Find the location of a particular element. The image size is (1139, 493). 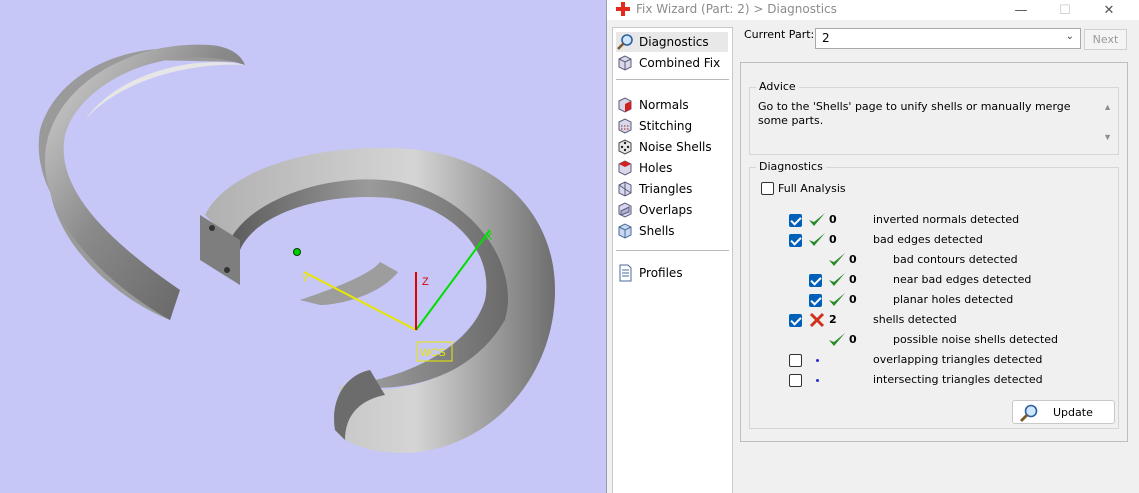

nav-item-normals: Normals is located at coordinates (672, 105).